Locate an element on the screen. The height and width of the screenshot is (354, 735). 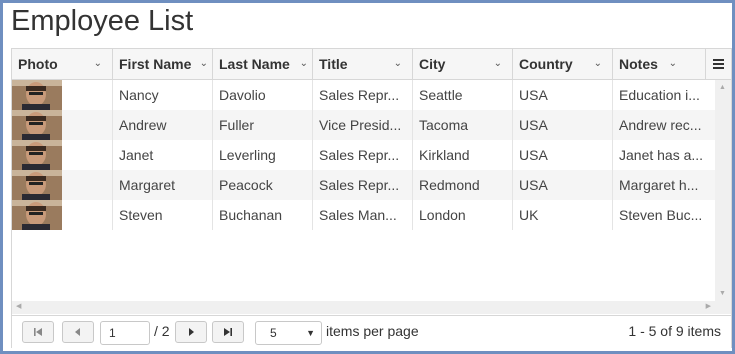
page-title: Employee List is located at coordinates (102, 21).